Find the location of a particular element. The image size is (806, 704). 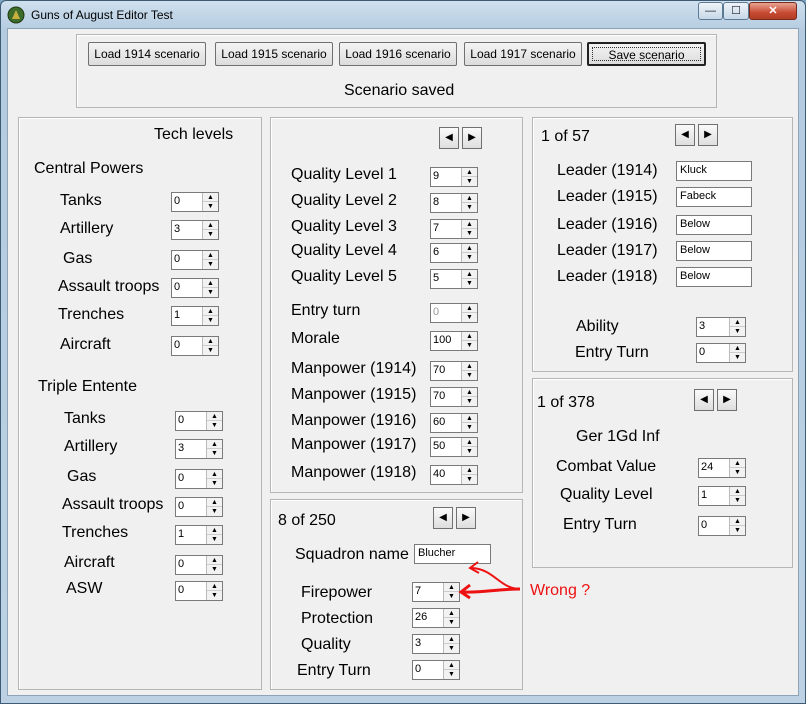

squadron-next-button: ▶ is located at coordinates (466, 518).